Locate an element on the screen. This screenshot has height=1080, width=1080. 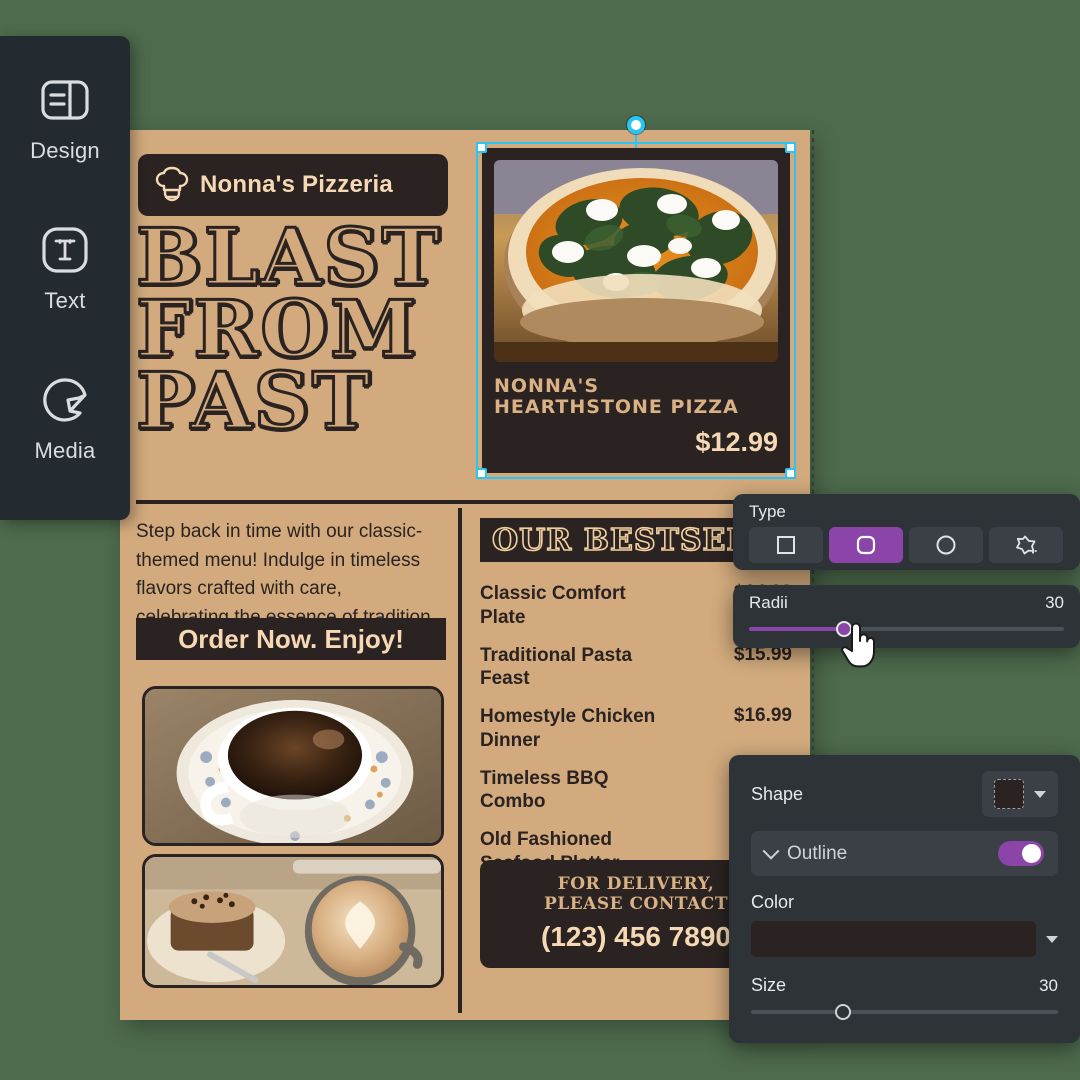
color-picker-field is located at coordinates (904, 939).